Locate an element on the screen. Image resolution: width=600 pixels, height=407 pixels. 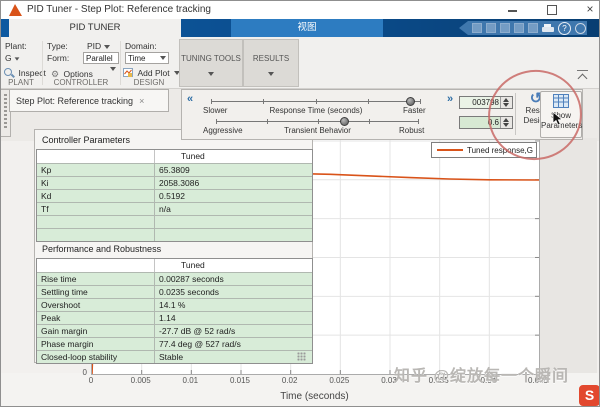
table-cell: Peak is located at coordinates (51, 318).